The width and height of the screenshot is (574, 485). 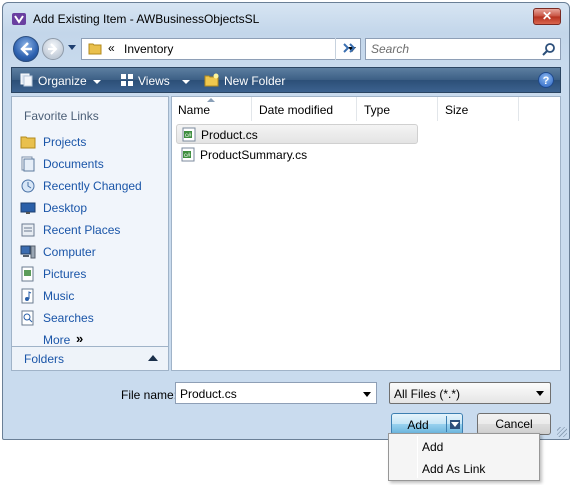 What do you see at coordinates (194, 110) in the screenshot?
I see `column-header-label: Name` at bounding box center [194, 110].